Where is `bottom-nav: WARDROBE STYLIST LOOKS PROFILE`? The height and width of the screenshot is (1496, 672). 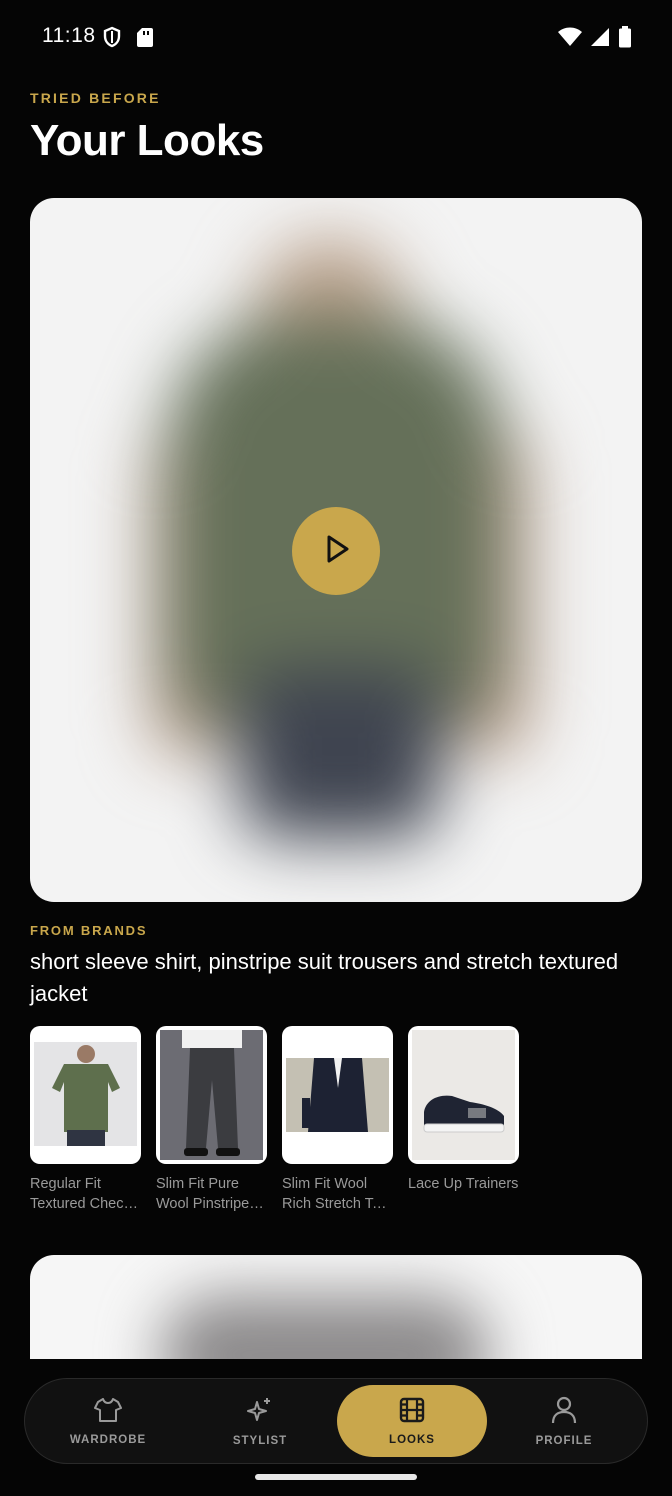
bottom-nav: WARDROBE STYLIST LOOKS PROFILE is located at coordinates (336, 1421).